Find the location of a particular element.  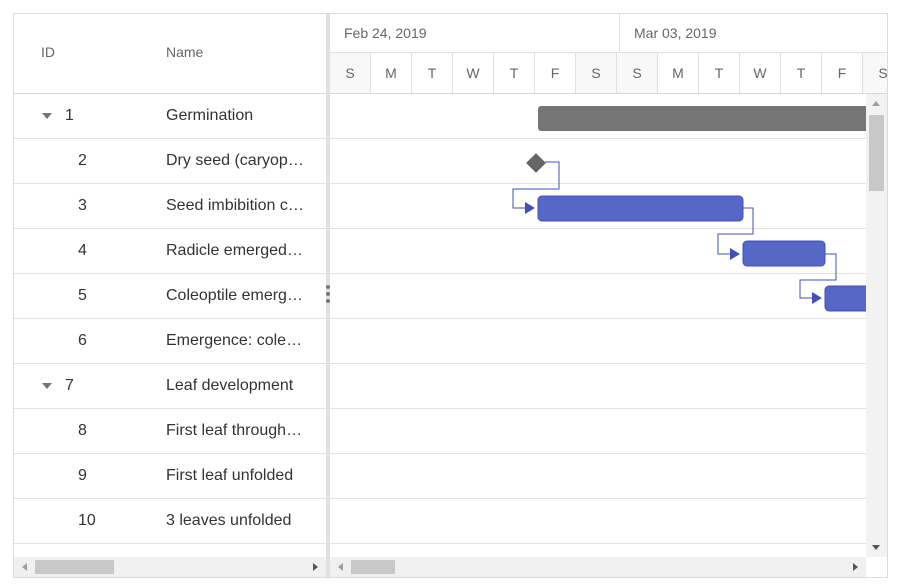

grid-row-2: 2 Dry seed (caryopsis) is located at coordinates (170, 161).